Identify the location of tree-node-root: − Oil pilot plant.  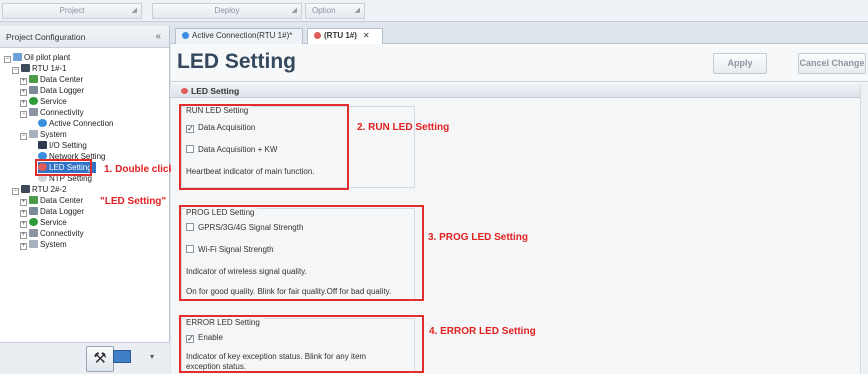
(37, 57).